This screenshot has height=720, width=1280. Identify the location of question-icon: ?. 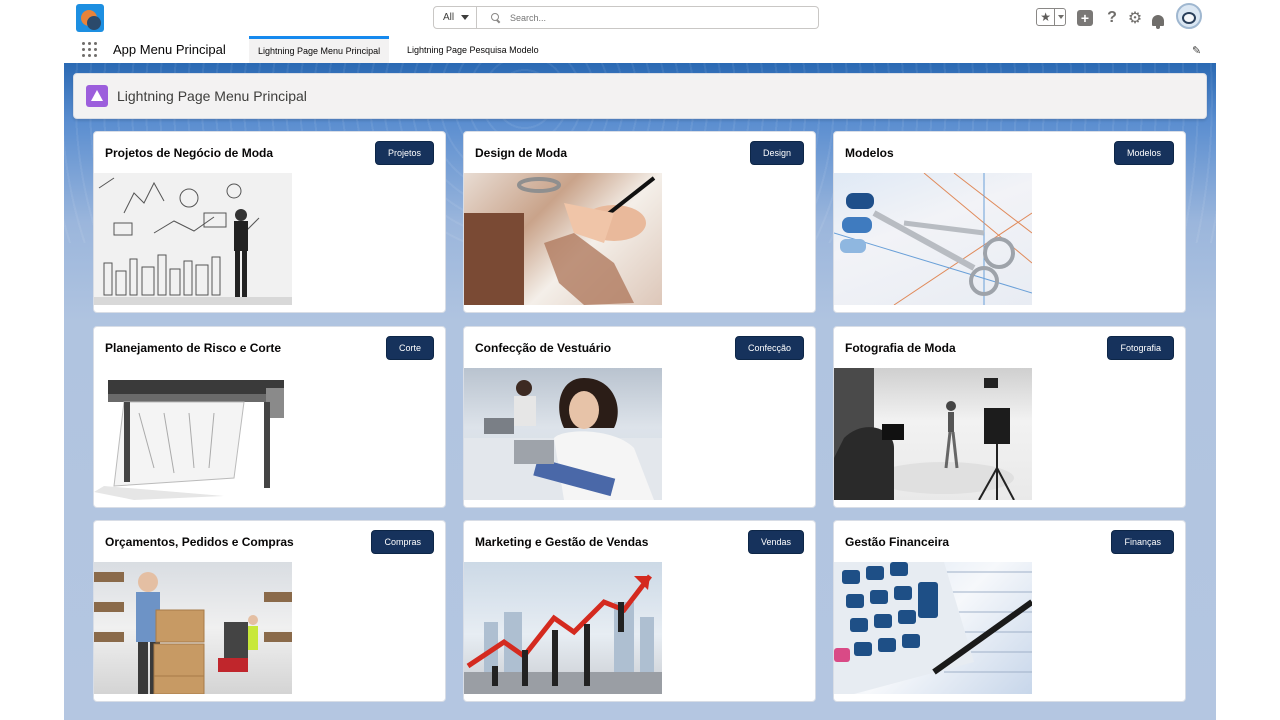
(1112, 17).